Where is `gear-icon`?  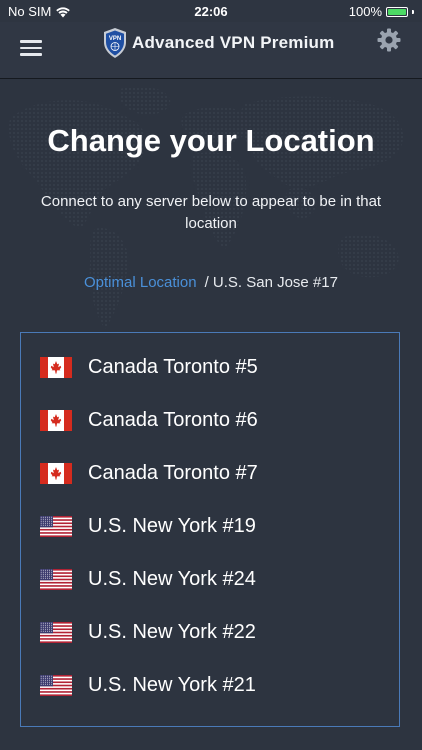
gear-icon is located at coordinates (389, 40).